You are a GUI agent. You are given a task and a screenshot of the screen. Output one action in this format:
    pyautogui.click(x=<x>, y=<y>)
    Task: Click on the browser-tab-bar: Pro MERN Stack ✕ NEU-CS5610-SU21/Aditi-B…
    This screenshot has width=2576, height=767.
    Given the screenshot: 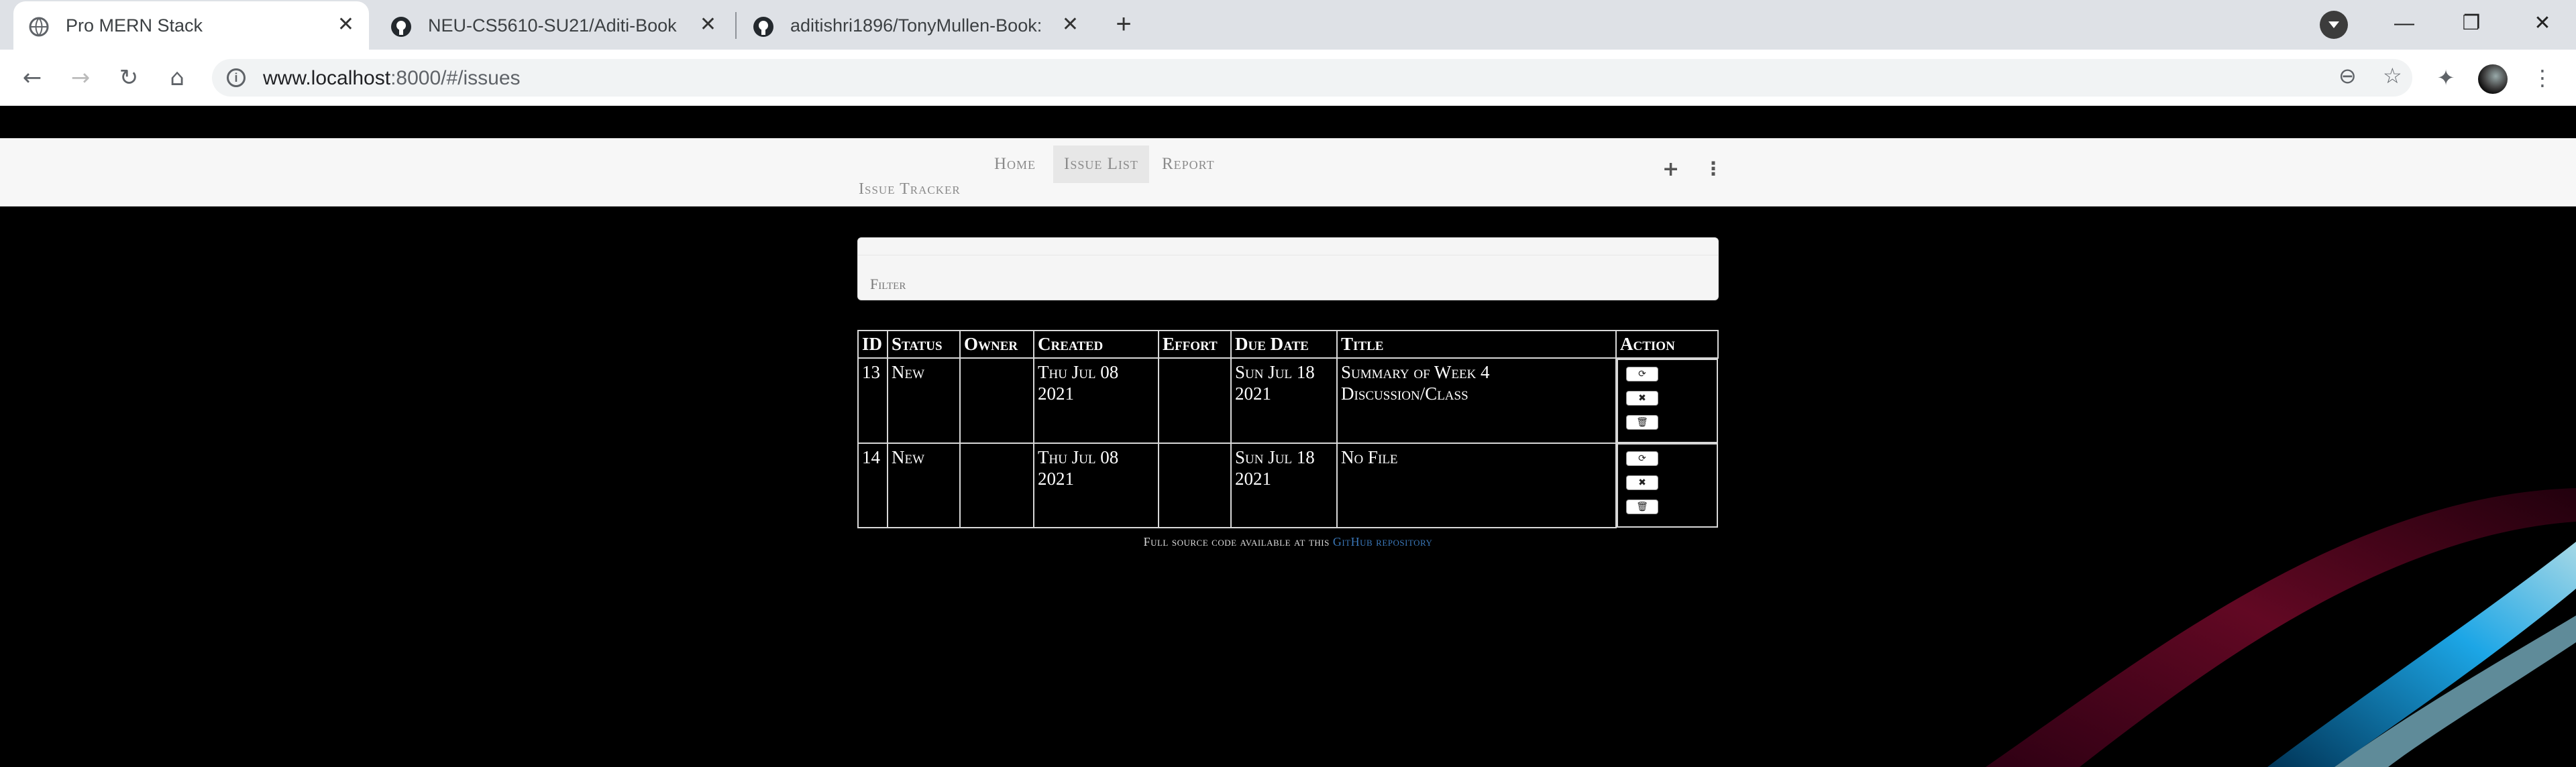 What is the action you would take?
    pyautogui.click(x=1288, y=25)
    